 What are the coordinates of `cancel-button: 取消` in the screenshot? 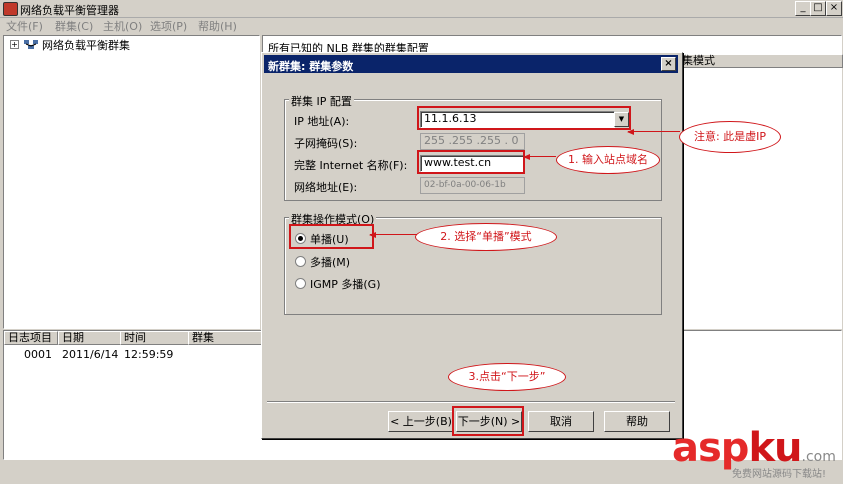 It's located at (561, 421).